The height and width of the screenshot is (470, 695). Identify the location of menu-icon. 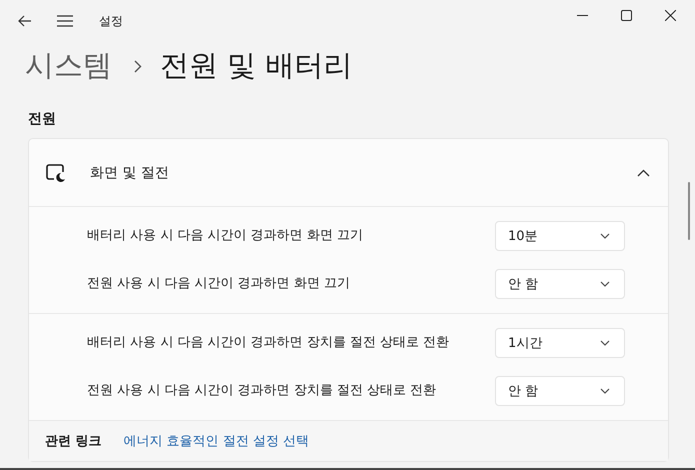
(65, 21).